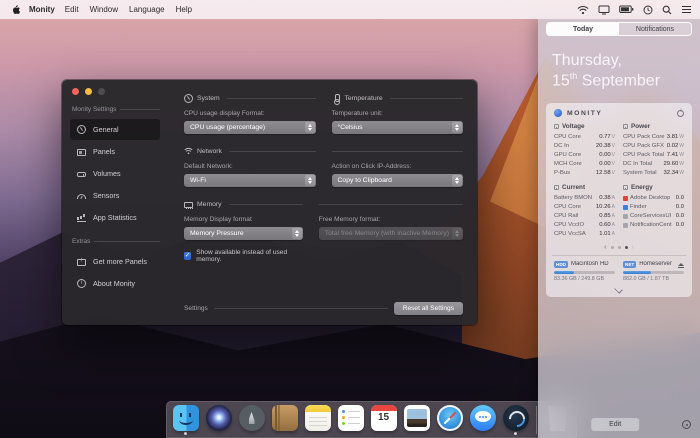  What do you see at coordinates (349, 219) in the screenshot?
I see `free-memory-label: Free Memory format:` at bounding box center [349, 219].